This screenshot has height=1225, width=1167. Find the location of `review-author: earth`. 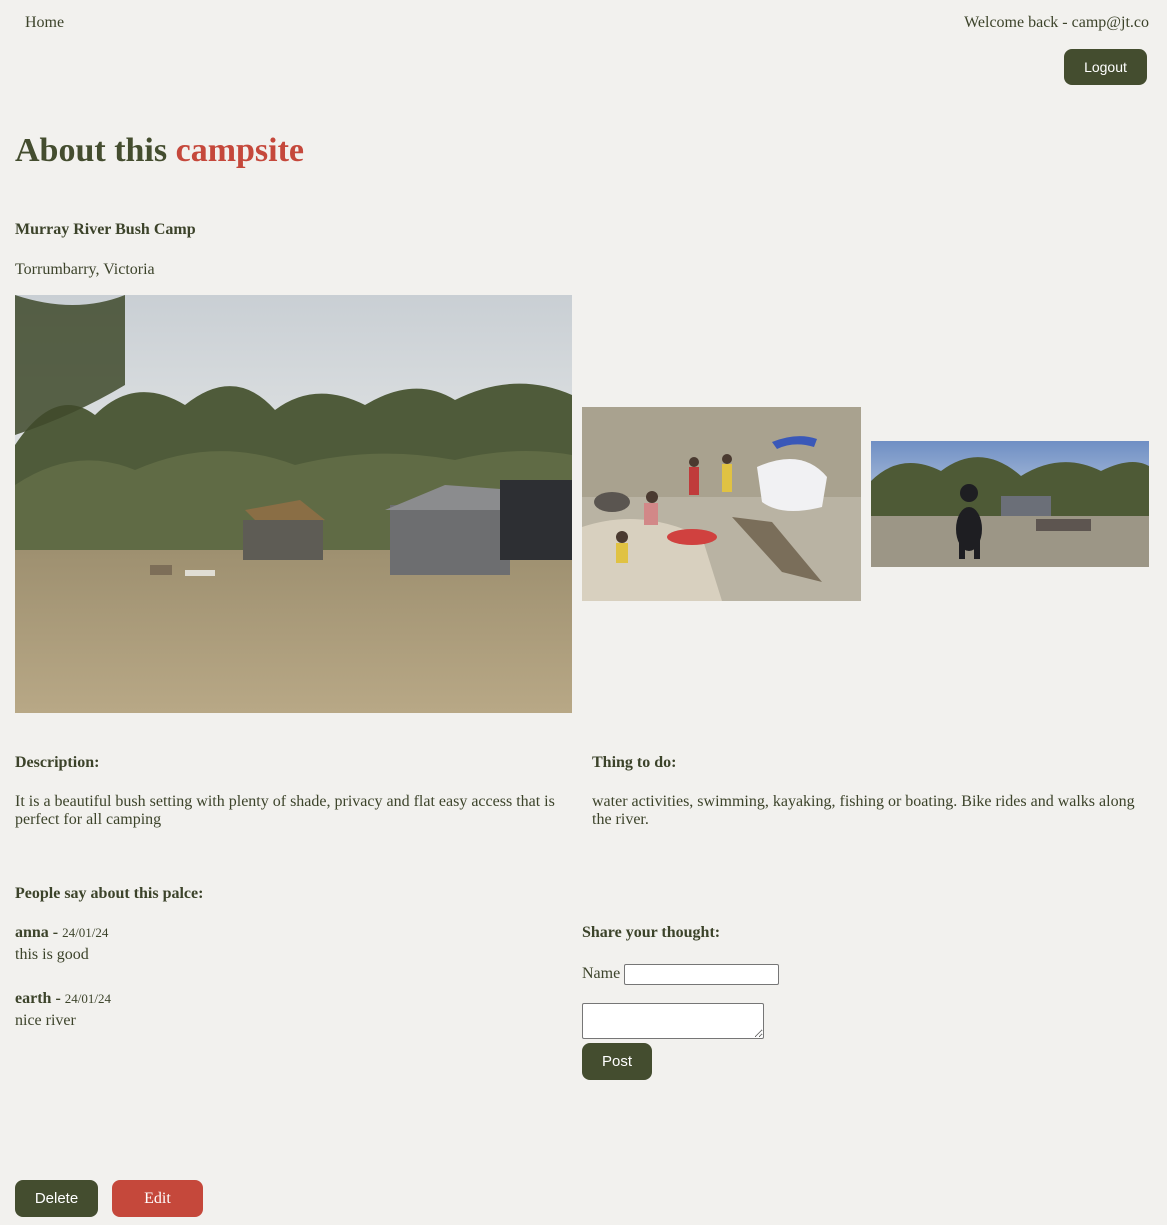

review-author: earth is located at coordinates (33, 998).